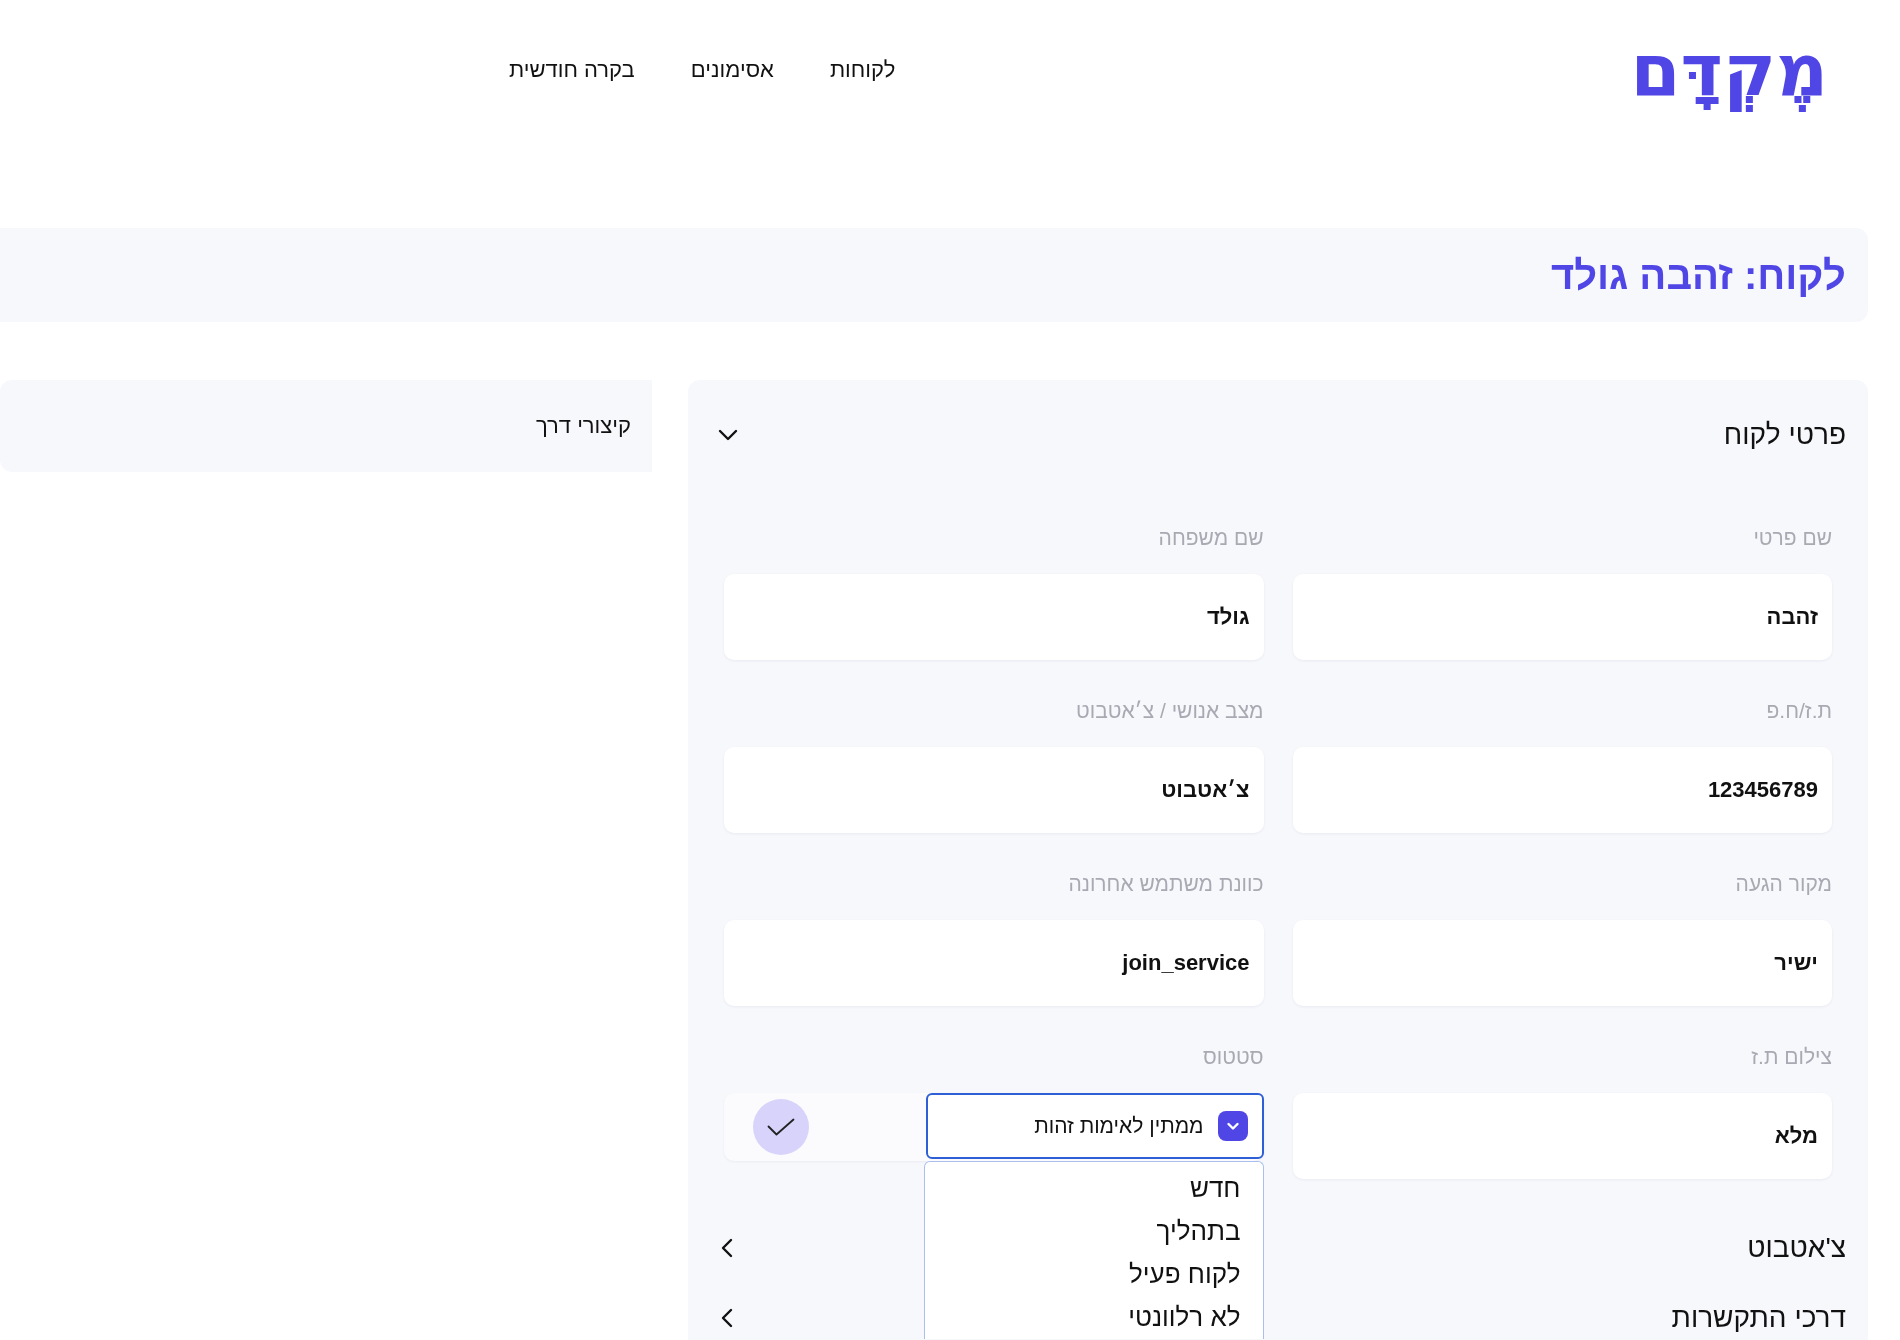 The width and height of the screenshot is (1900, 1340). Describe the element at coordinates (1758, 1318) in the screenshot. I see `section-title: דרכי התקשרות` at that location.